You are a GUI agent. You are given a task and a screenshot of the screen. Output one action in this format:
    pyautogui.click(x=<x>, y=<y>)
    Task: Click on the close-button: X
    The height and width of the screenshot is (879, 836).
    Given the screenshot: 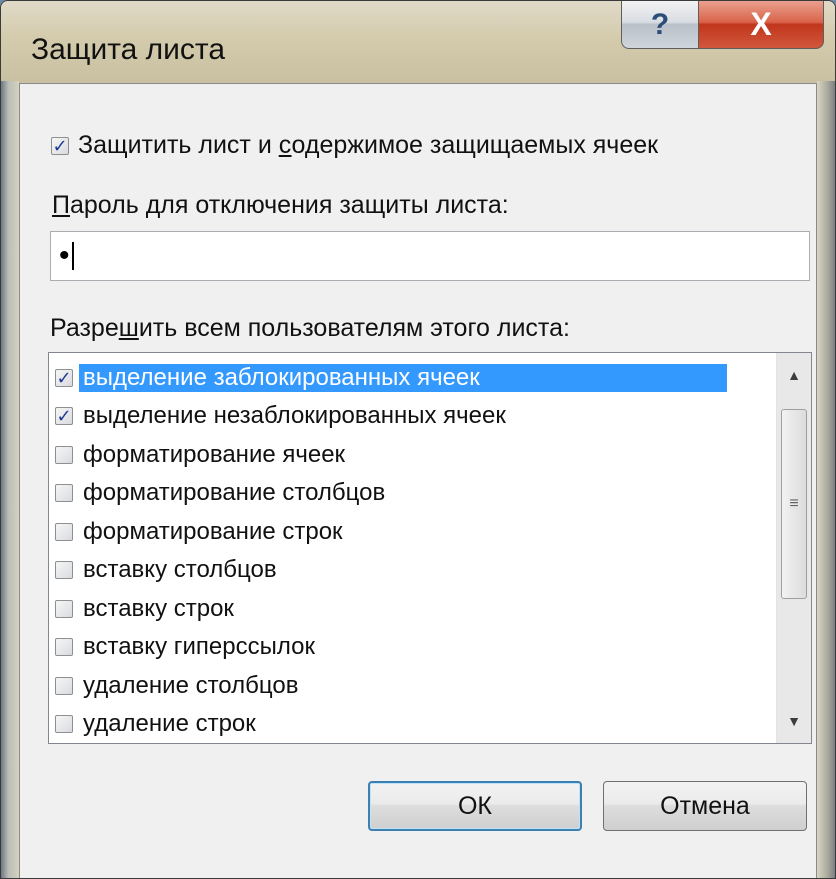 What is the action you would take?
    pyautogui.click(x=761, y=25)
    